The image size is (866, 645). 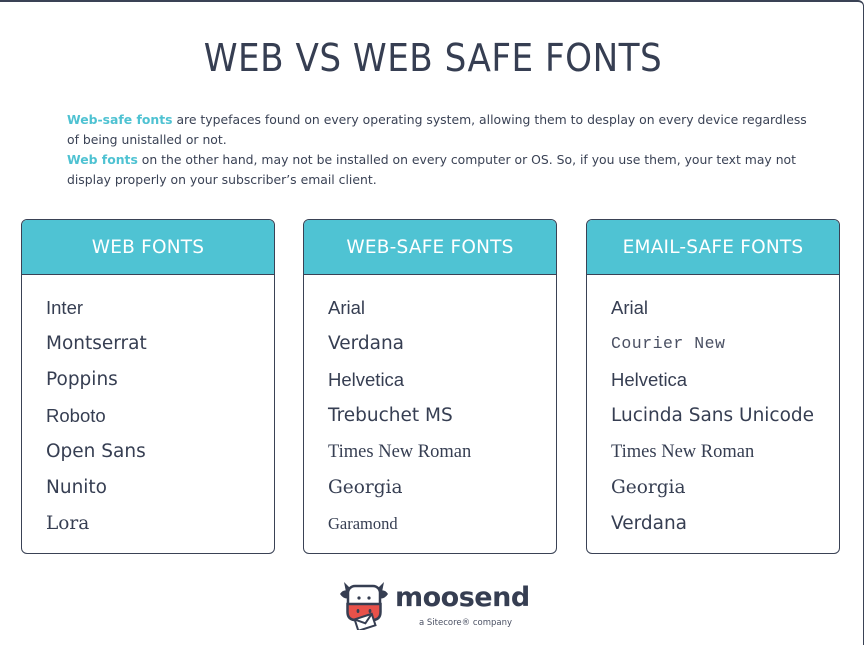 I want to click on cow-mascot-icon, so click(x=364, y=606).